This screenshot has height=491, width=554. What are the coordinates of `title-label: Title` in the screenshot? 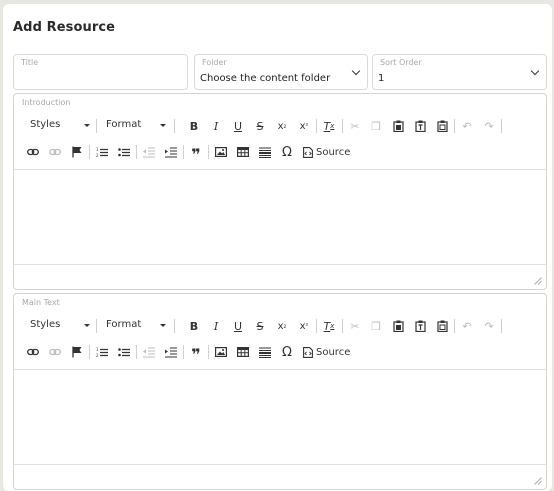 It's located at (30, 62).